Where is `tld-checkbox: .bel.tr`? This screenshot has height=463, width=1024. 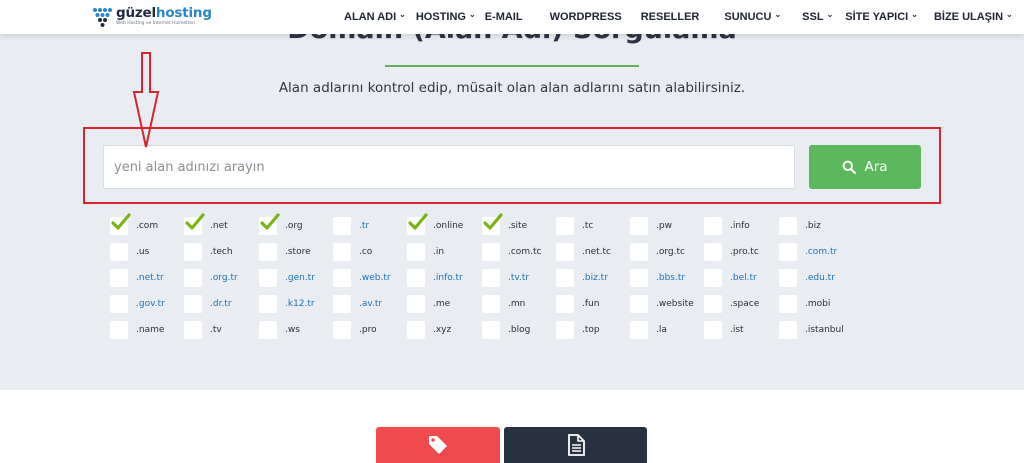
tld-checkbox: .bel.tr is located at coordinates (741, 279).